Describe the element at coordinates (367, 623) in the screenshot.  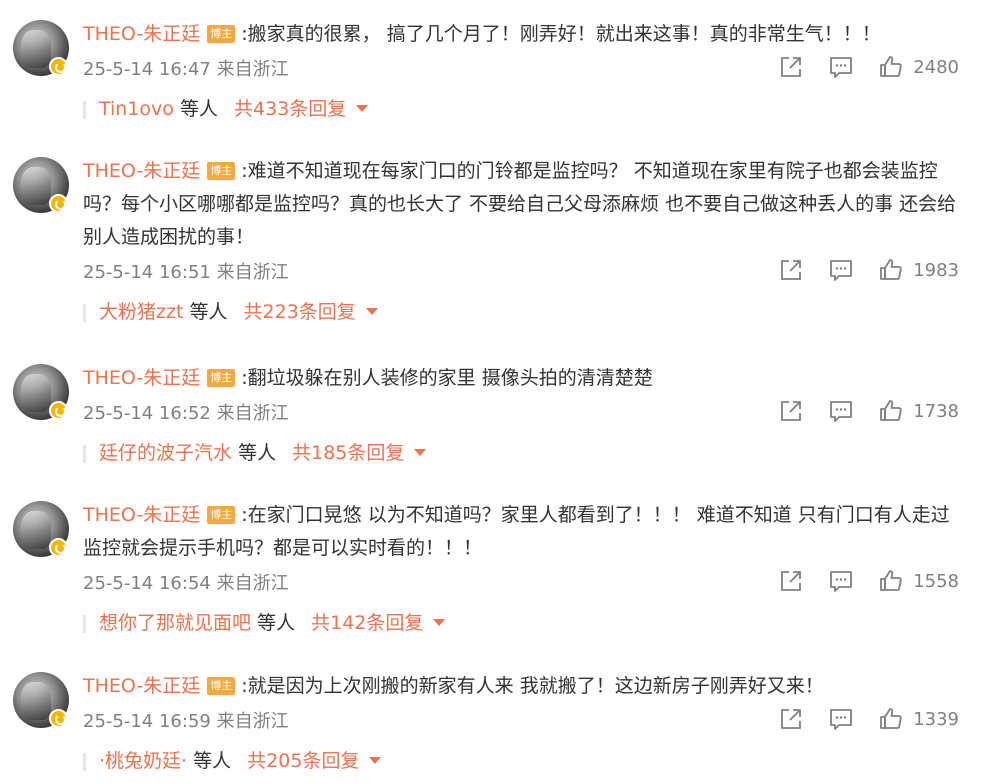
I see `reply-count-link: 共142条回复` at that location.